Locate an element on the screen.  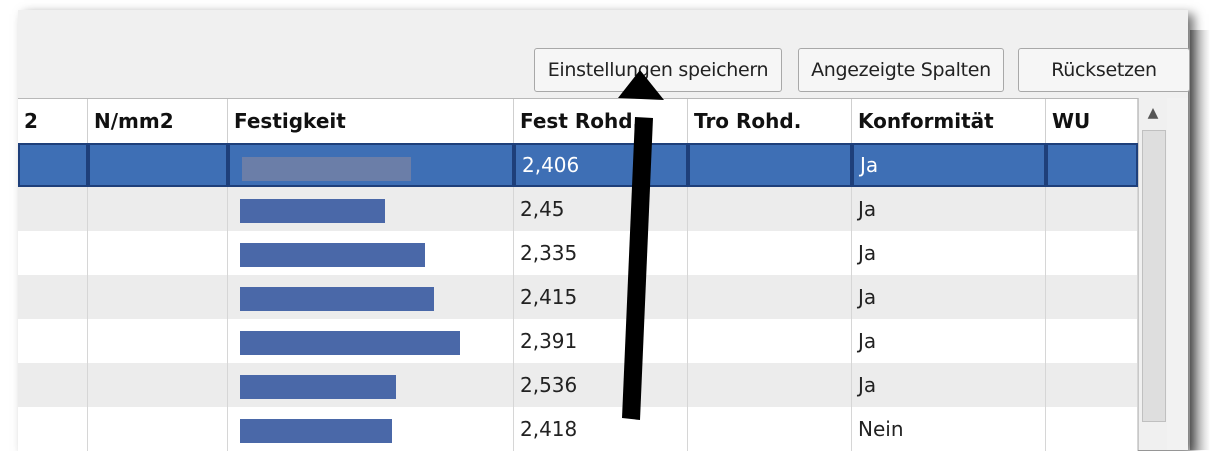
table-row: 2,45 Ja is located at coordinates (578, 209).